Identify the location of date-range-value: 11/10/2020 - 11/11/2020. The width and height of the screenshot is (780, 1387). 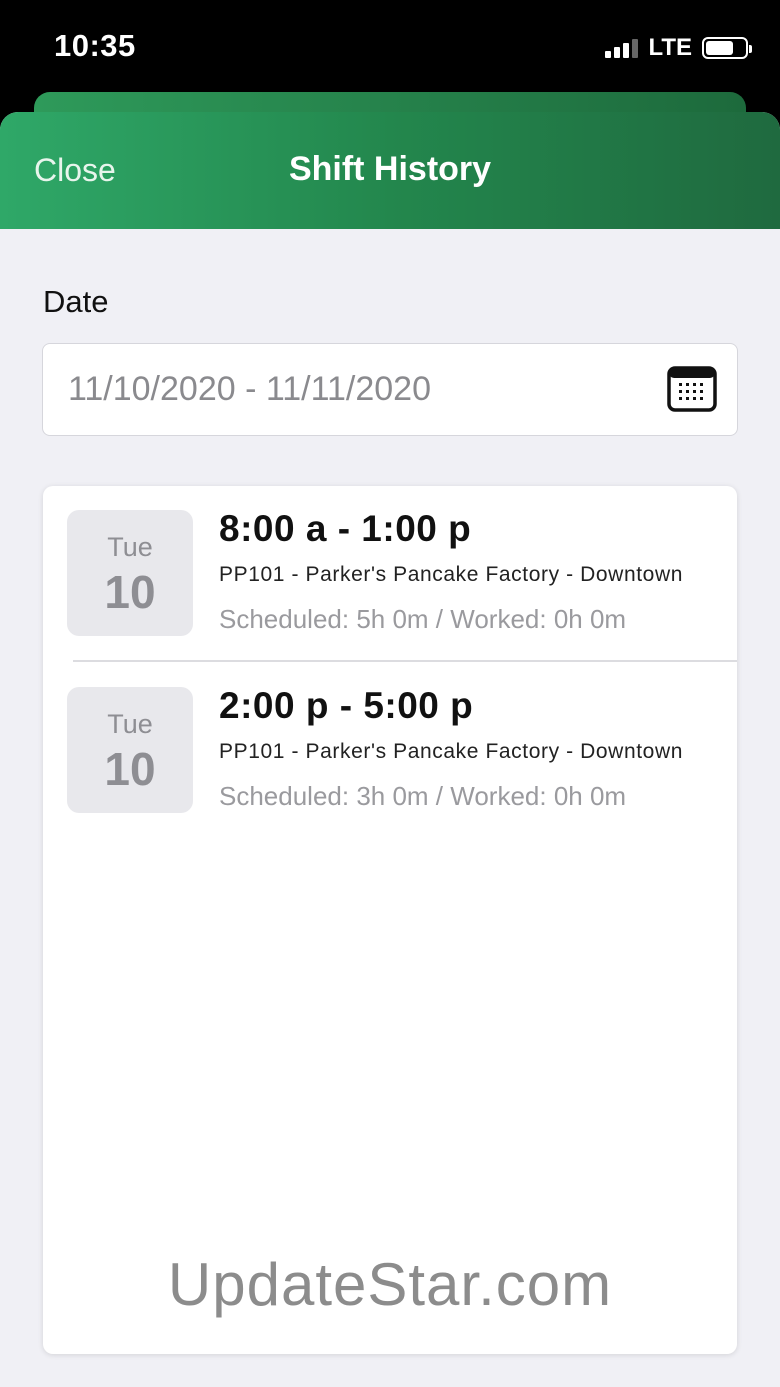
(249, 389).